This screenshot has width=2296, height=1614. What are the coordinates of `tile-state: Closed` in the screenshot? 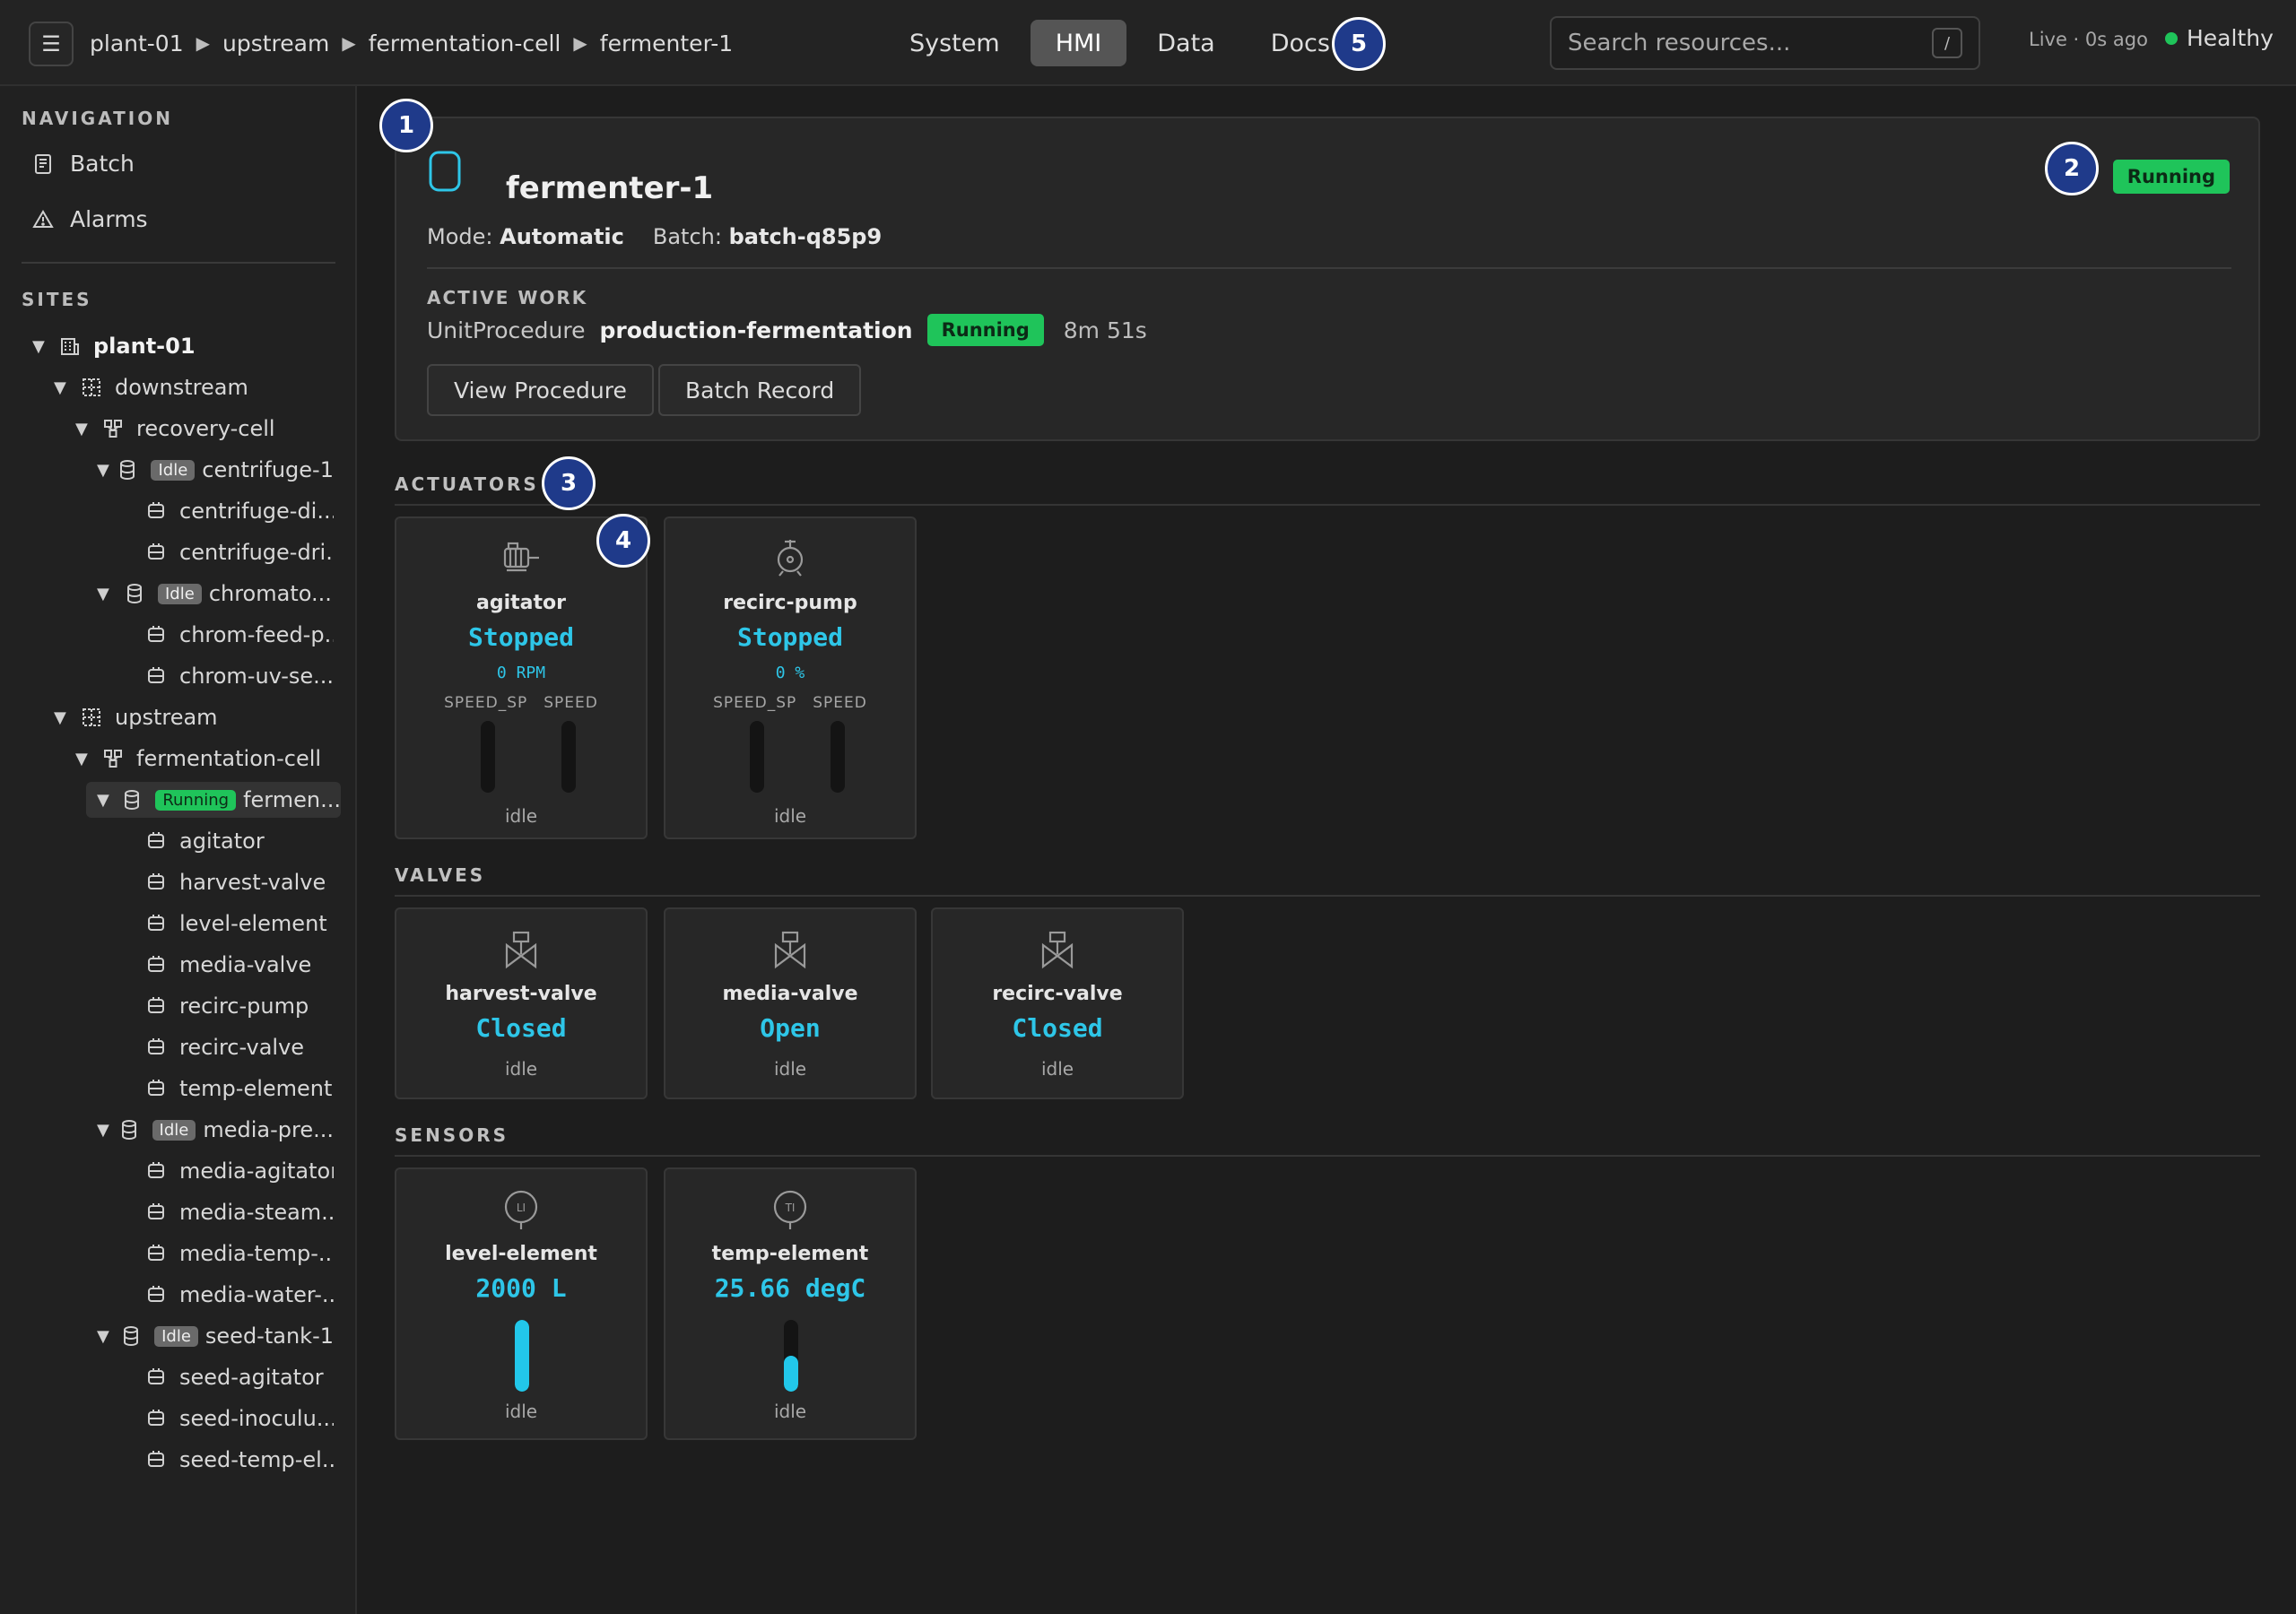 It's located at (1057, 1028).